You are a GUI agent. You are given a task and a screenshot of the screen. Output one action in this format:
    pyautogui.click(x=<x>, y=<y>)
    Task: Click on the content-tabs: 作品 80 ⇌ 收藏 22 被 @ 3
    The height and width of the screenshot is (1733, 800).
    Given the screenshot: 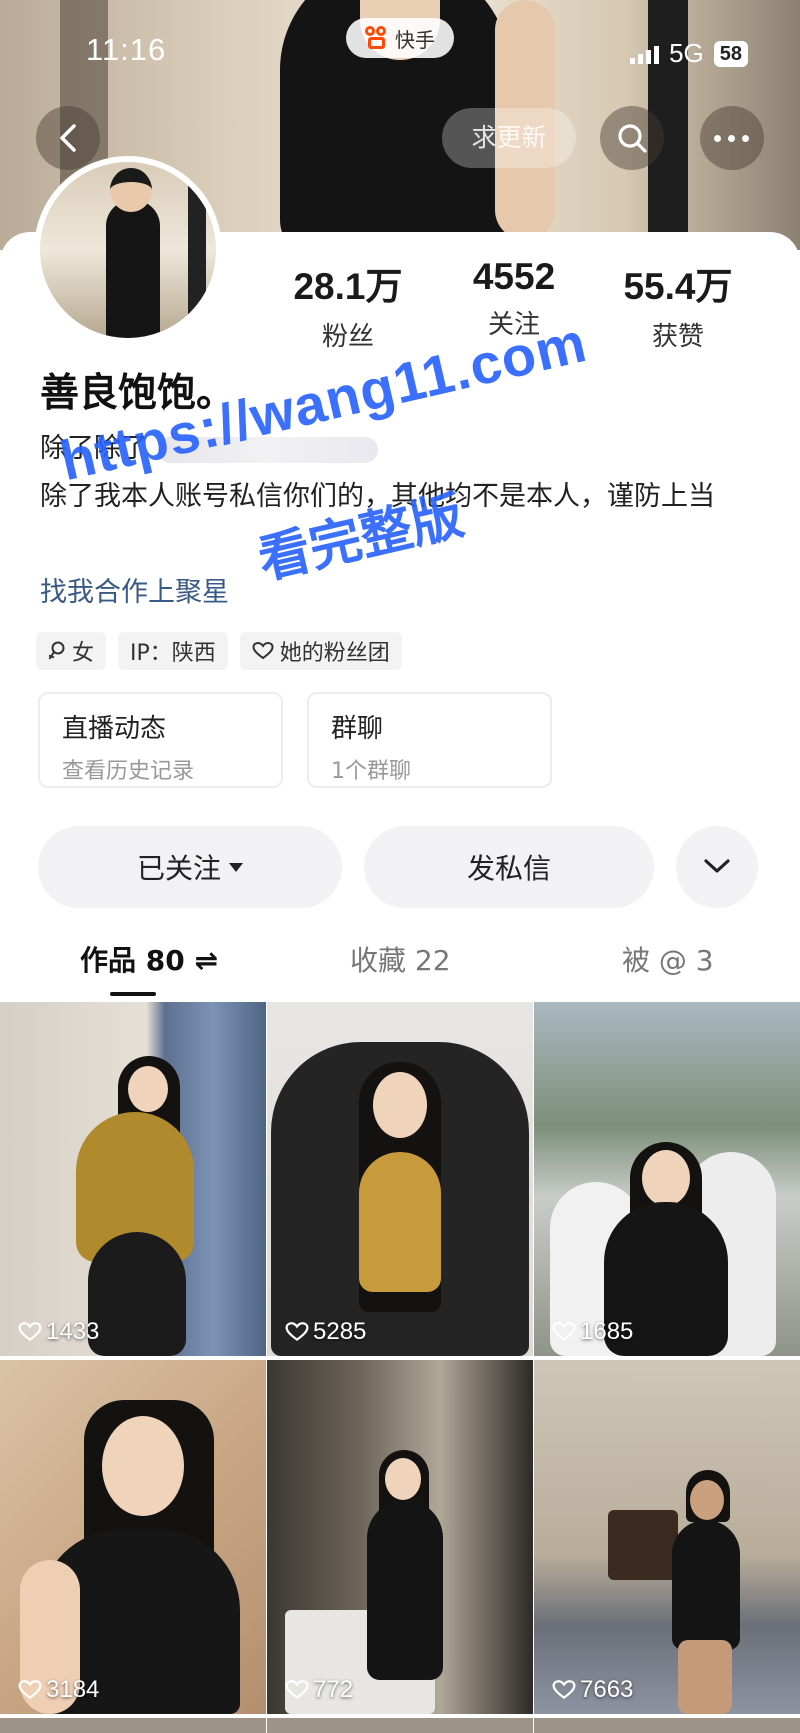 What is the action you would take?
    pyautogui.click(x=400, y=965)
    